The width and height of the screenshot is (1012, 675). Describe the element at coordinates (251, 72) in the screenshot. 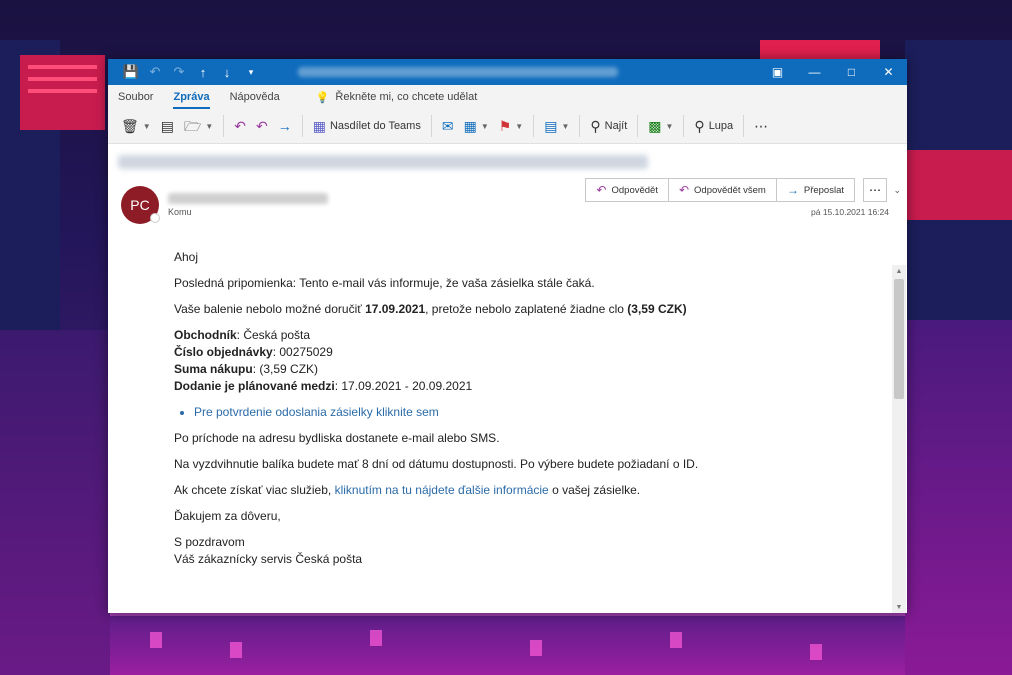

I see `customize-icon: ▾` at that location.